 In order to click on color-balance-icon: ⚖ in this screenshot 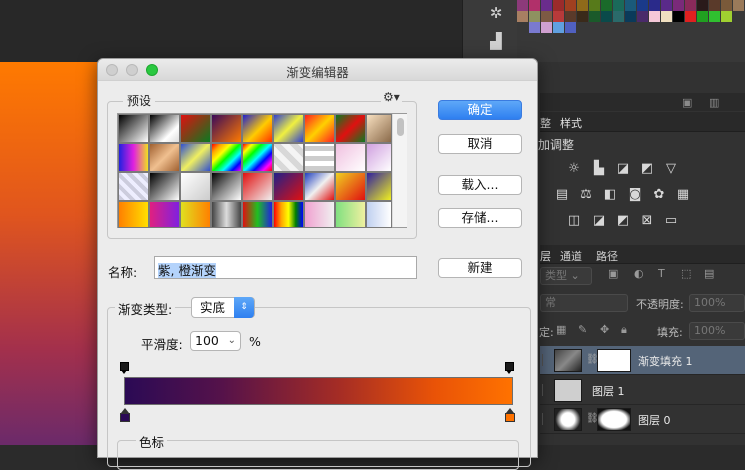, I will do `click(586, 195)`.